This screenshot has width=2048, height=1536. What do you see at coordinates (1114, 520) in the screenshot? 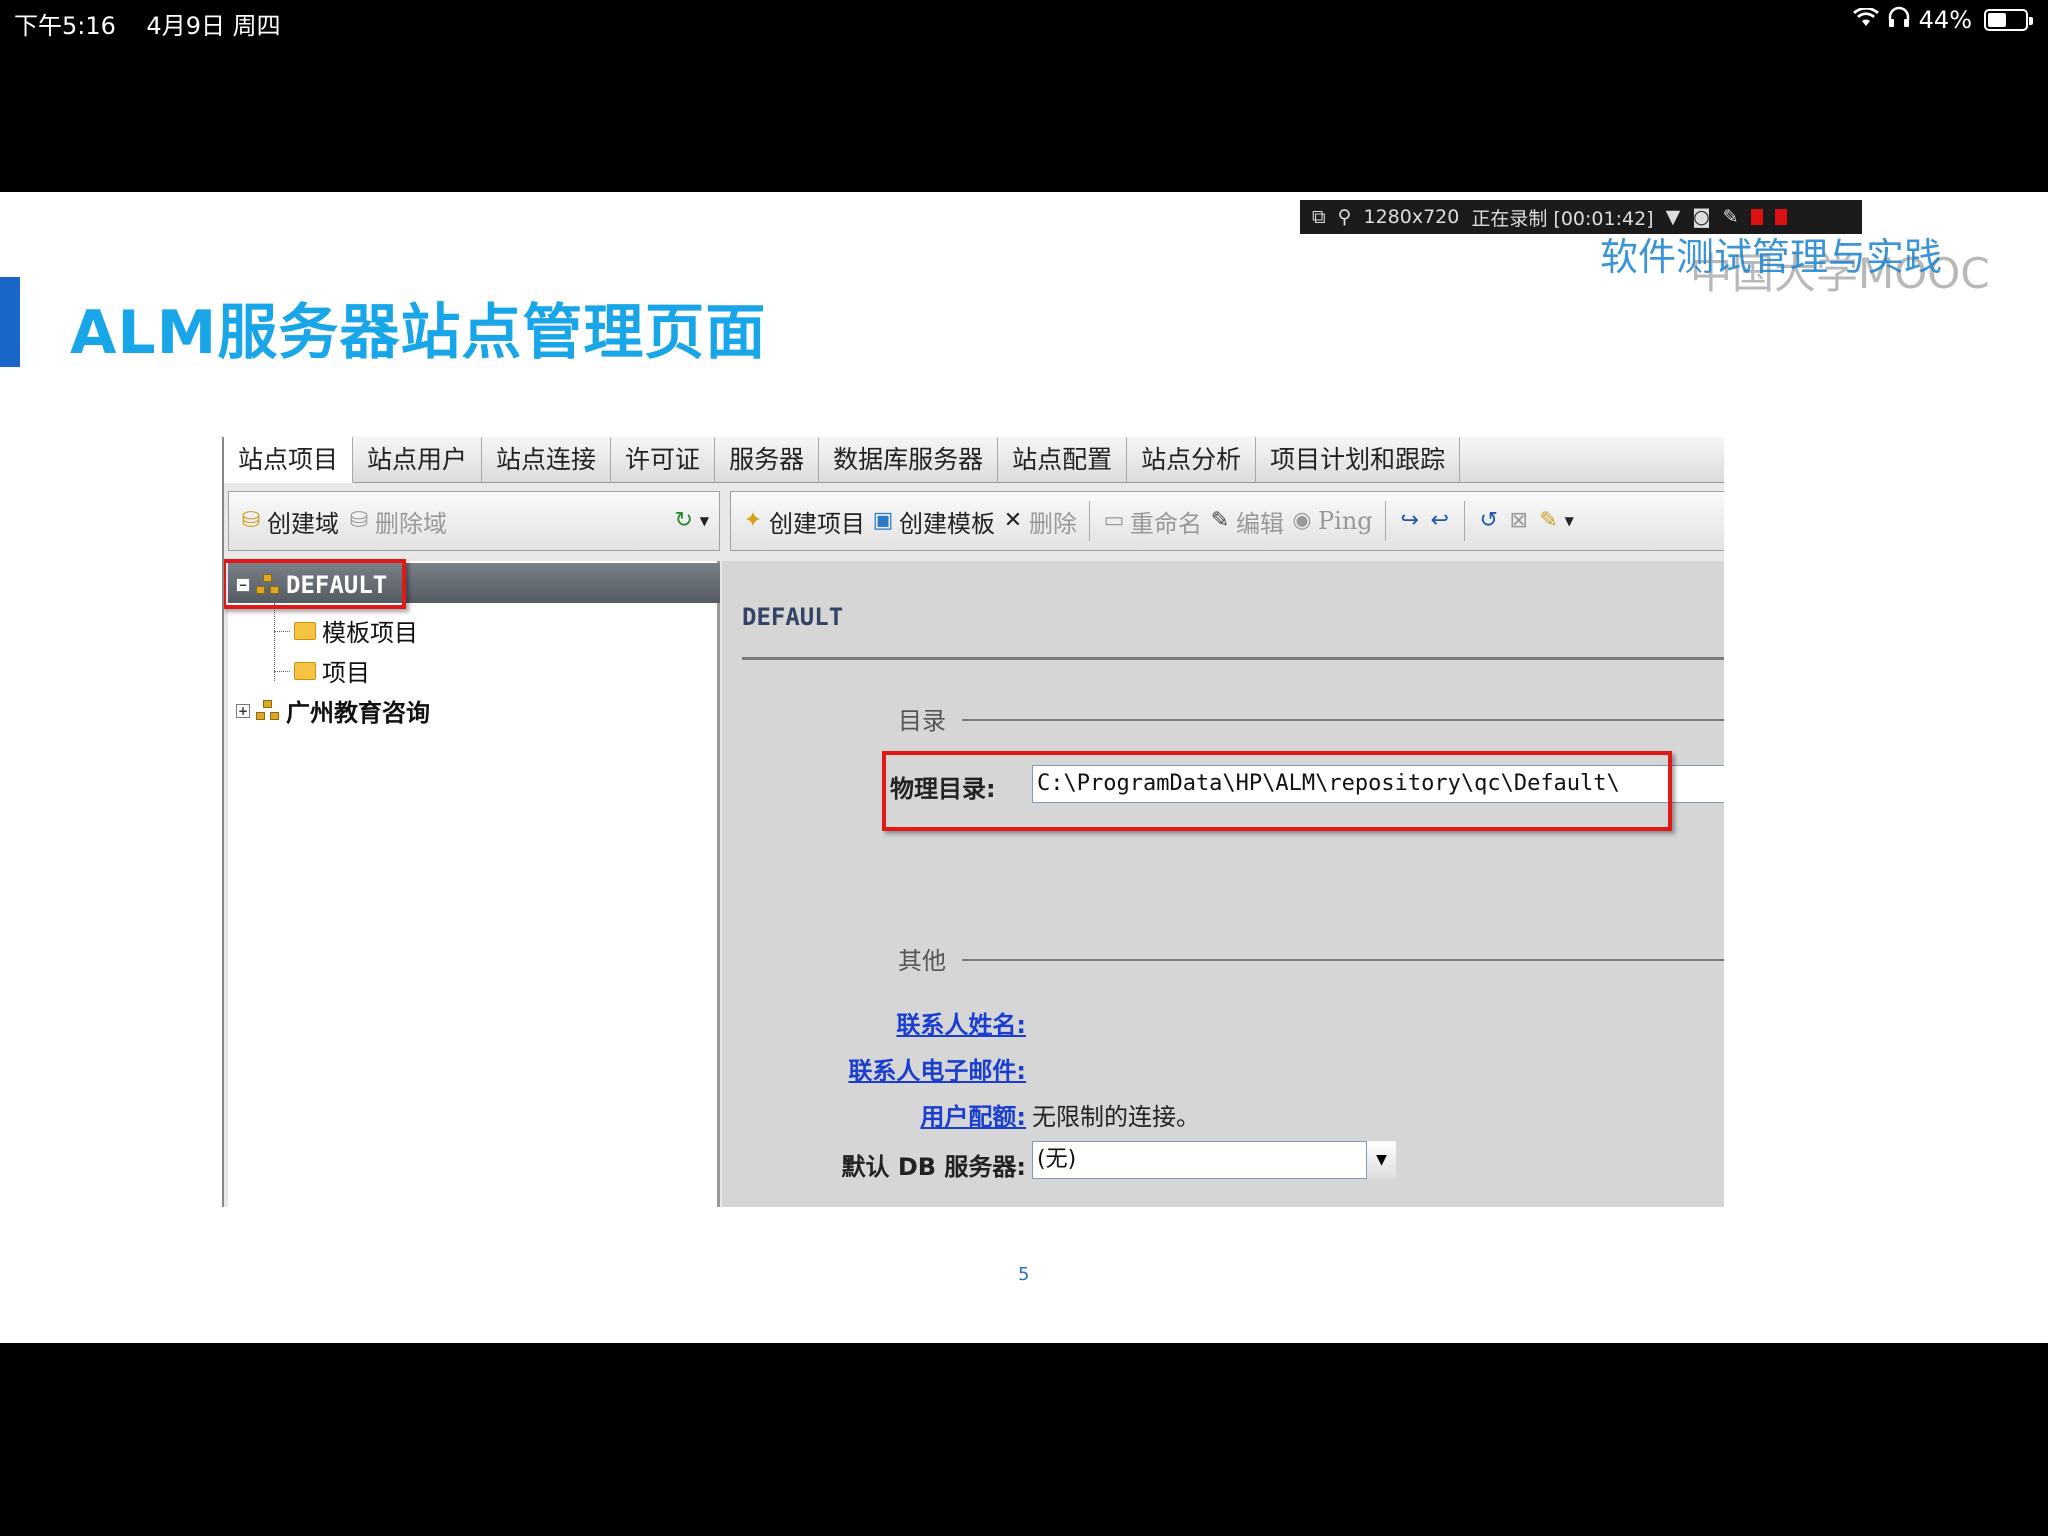
I see `rename-icon: ▭` at bounding box center [1114, 520].